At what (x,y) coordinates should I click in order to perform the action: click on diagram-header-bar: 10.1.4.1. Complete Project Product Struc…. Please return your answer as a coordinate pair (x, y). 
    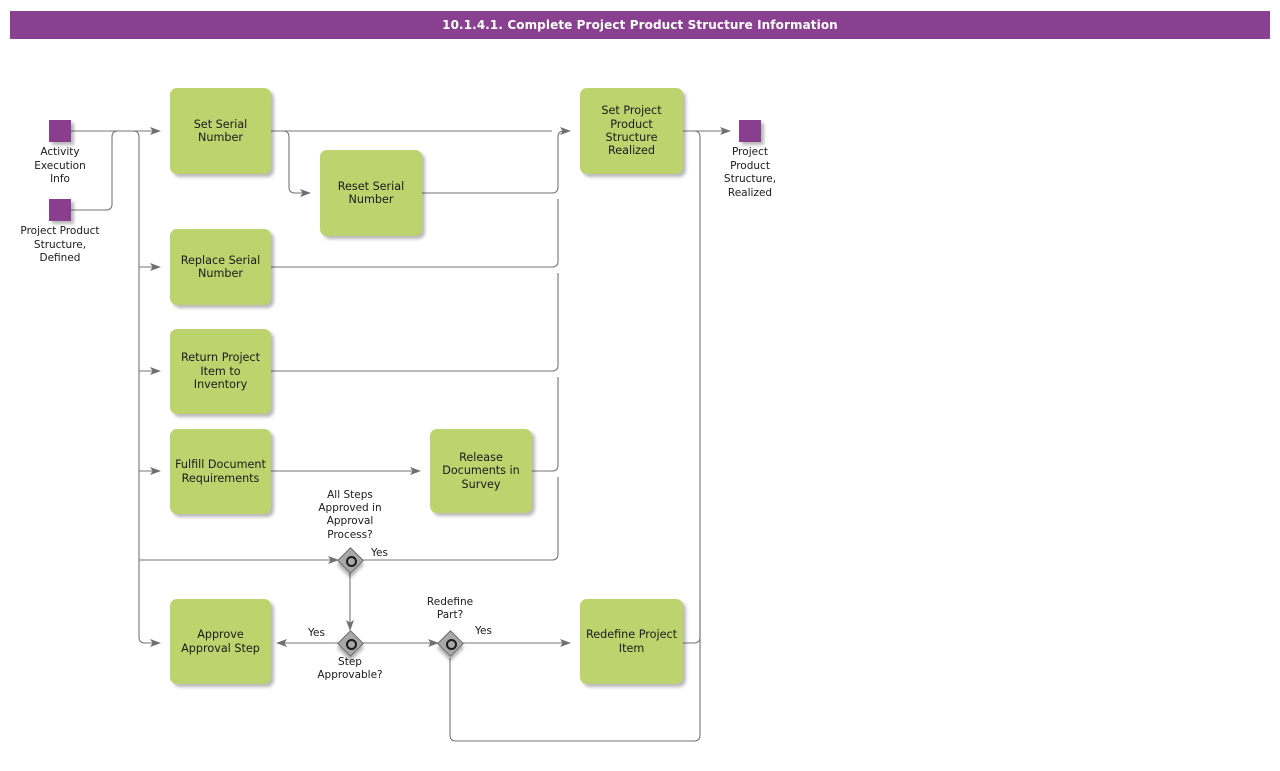
    Looking at the image, I should click on (640, 25).